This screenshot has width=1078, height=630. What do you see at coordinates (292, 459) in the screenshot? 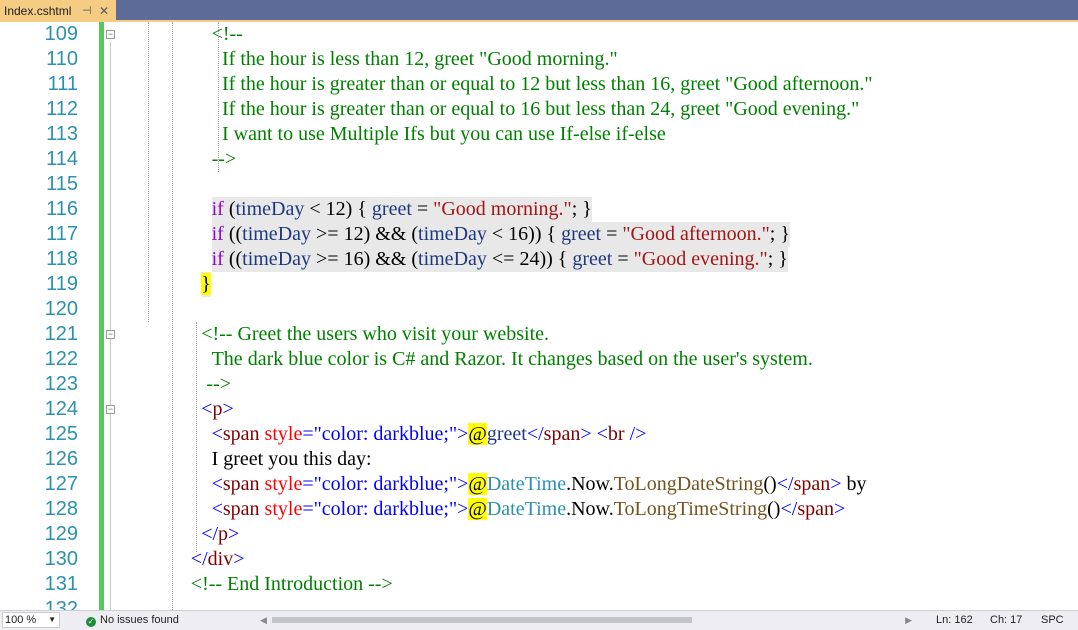
I see `code-text: I greet you this day:` at bounding box center [292, 459].